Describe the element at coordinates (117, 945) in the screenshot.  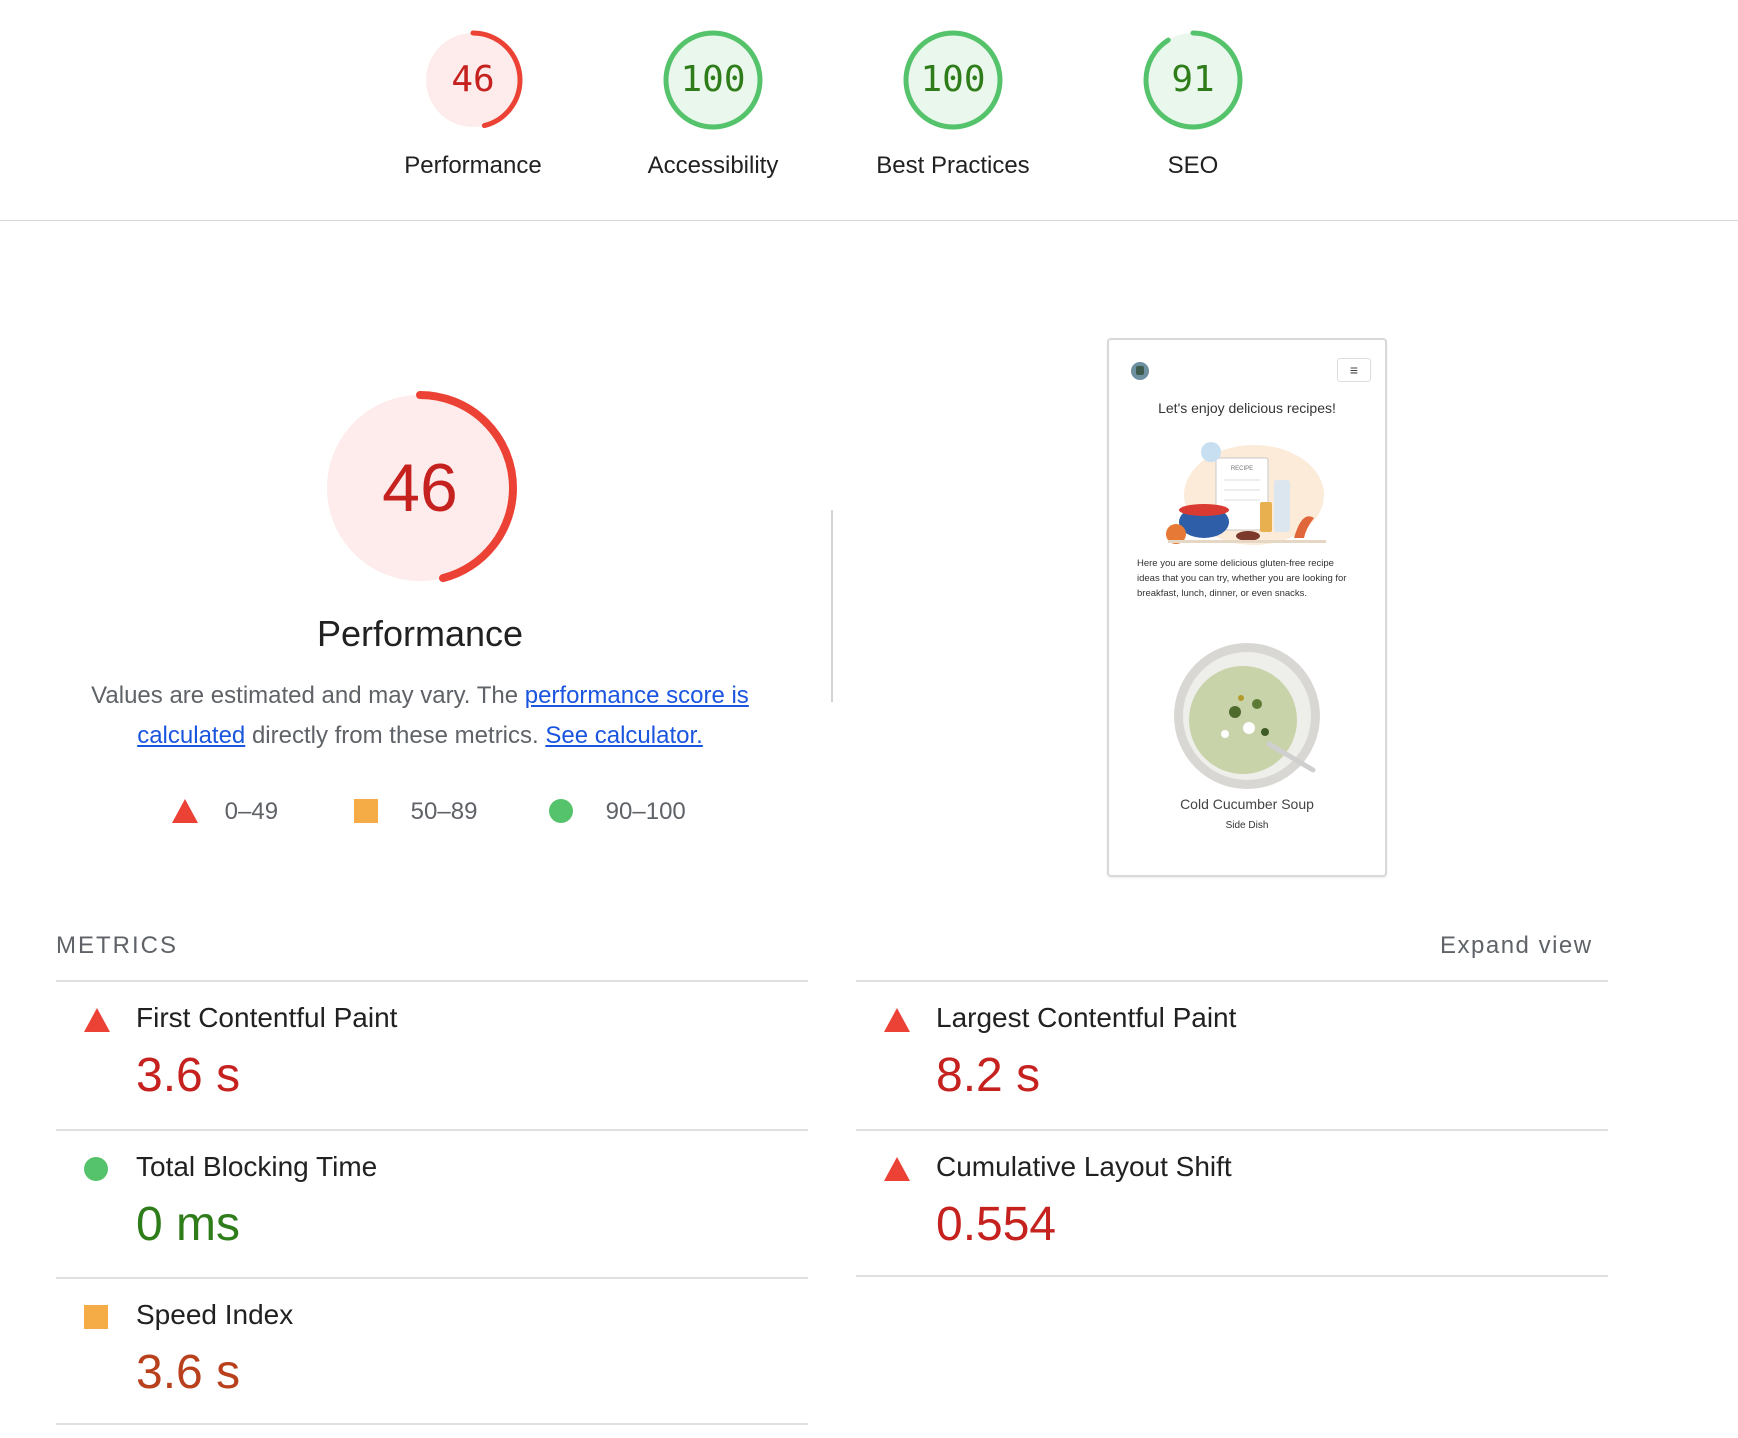
I see `metrics-heading: METRICS` at that location.